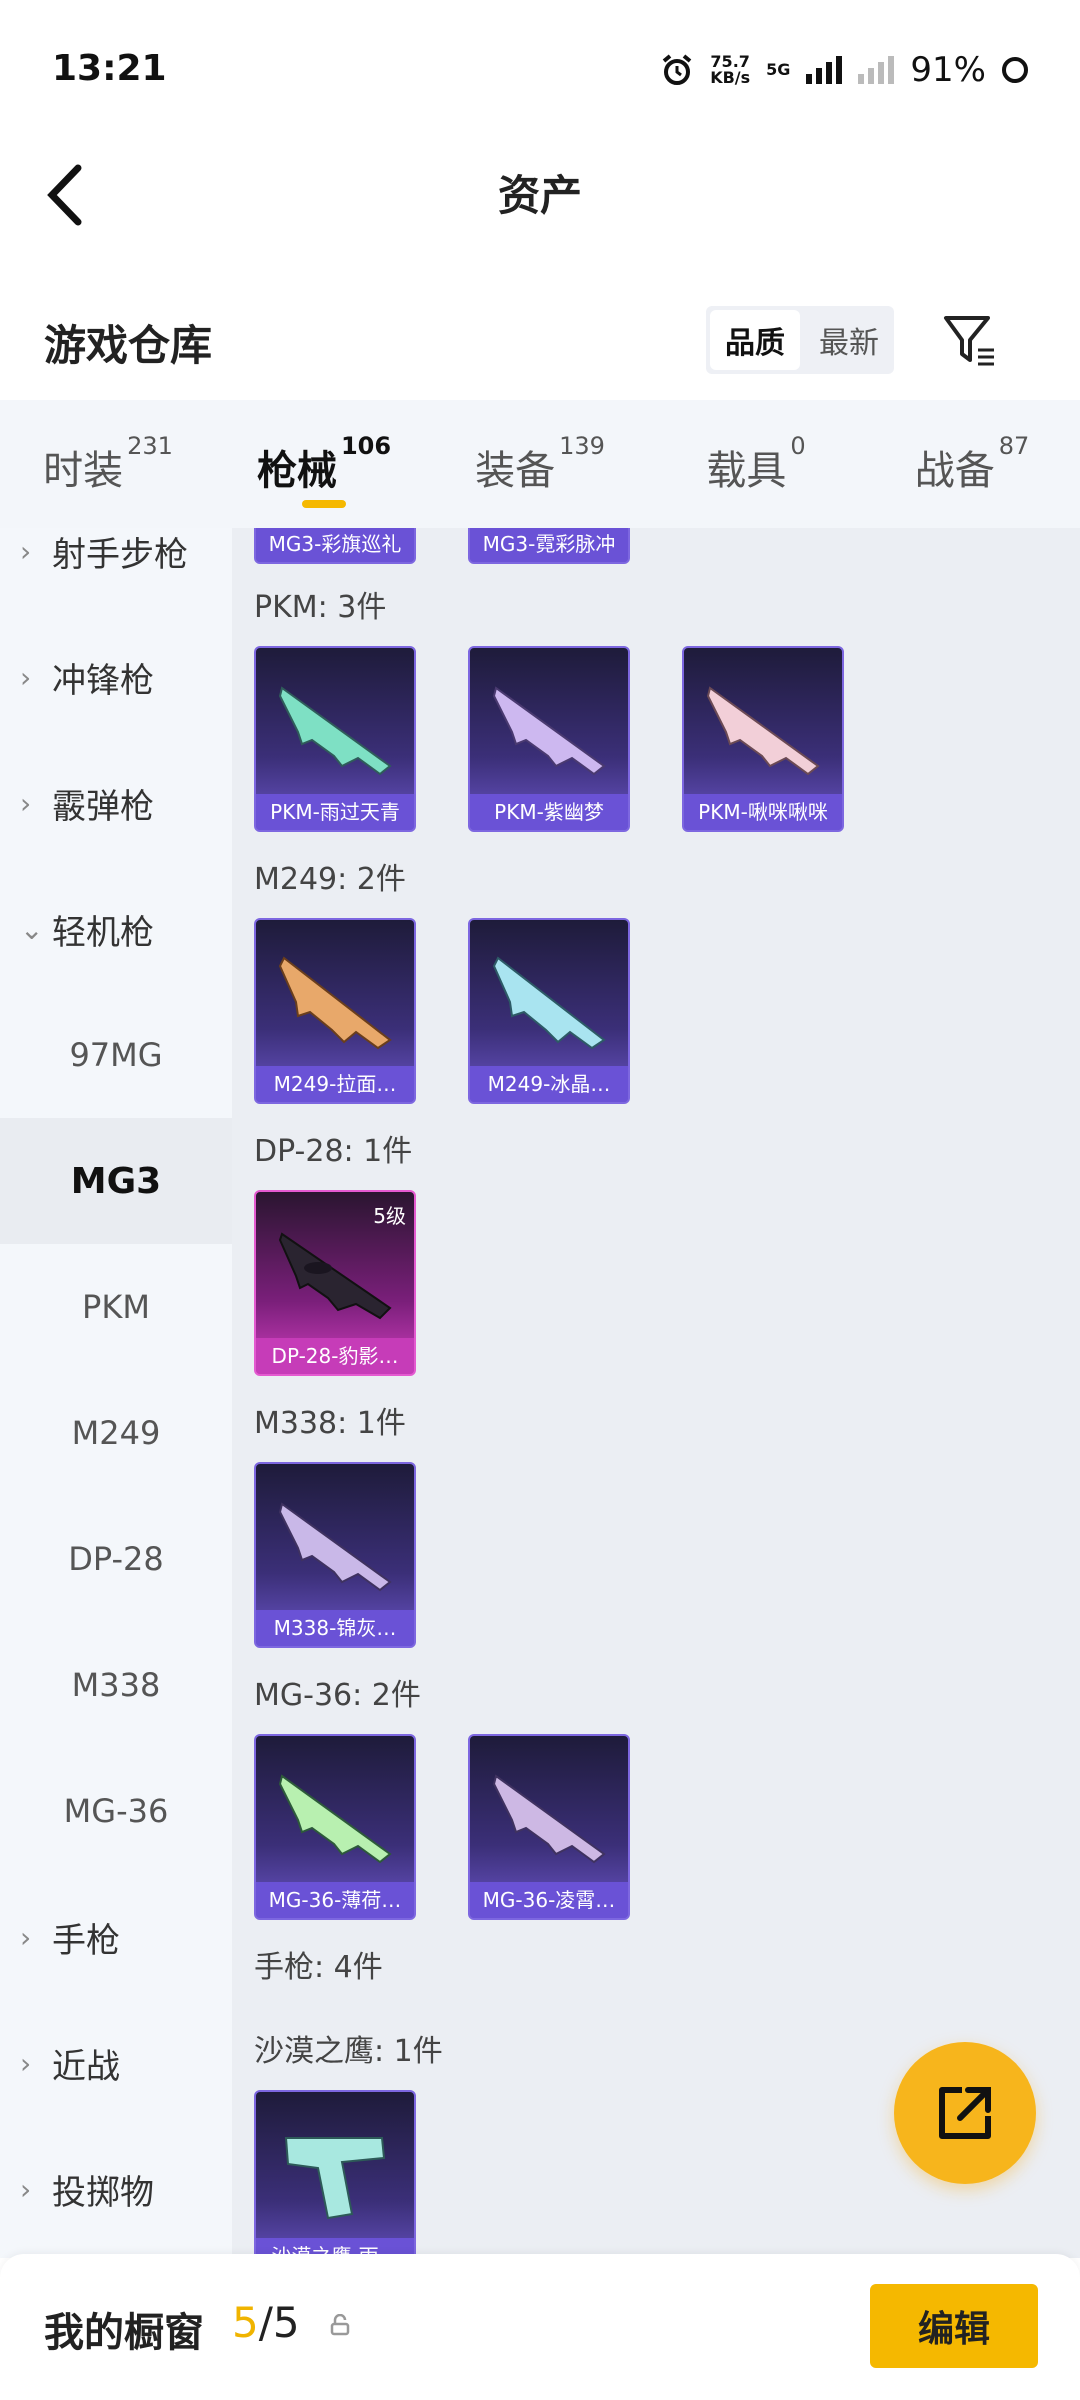 This screenshot has height=2400, width=1080. I want to click on sidebar-item-mg36: MG-36, so click(116, 1811).